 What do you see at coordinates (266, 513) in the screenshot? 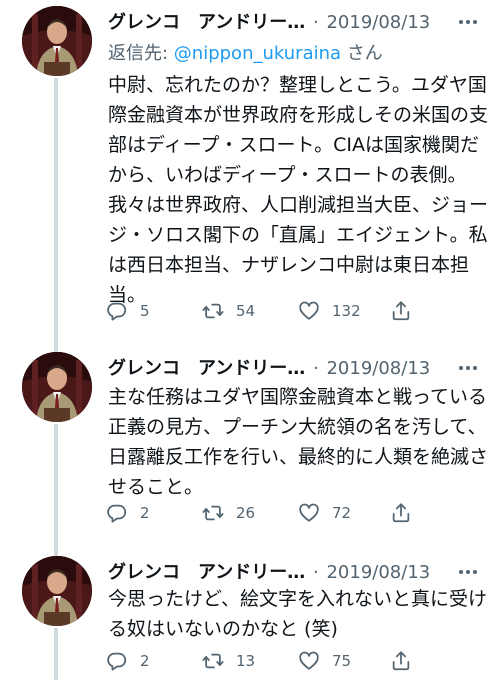
I see `tweet-actions: 2 26 72` at bounding box center [266, 513].